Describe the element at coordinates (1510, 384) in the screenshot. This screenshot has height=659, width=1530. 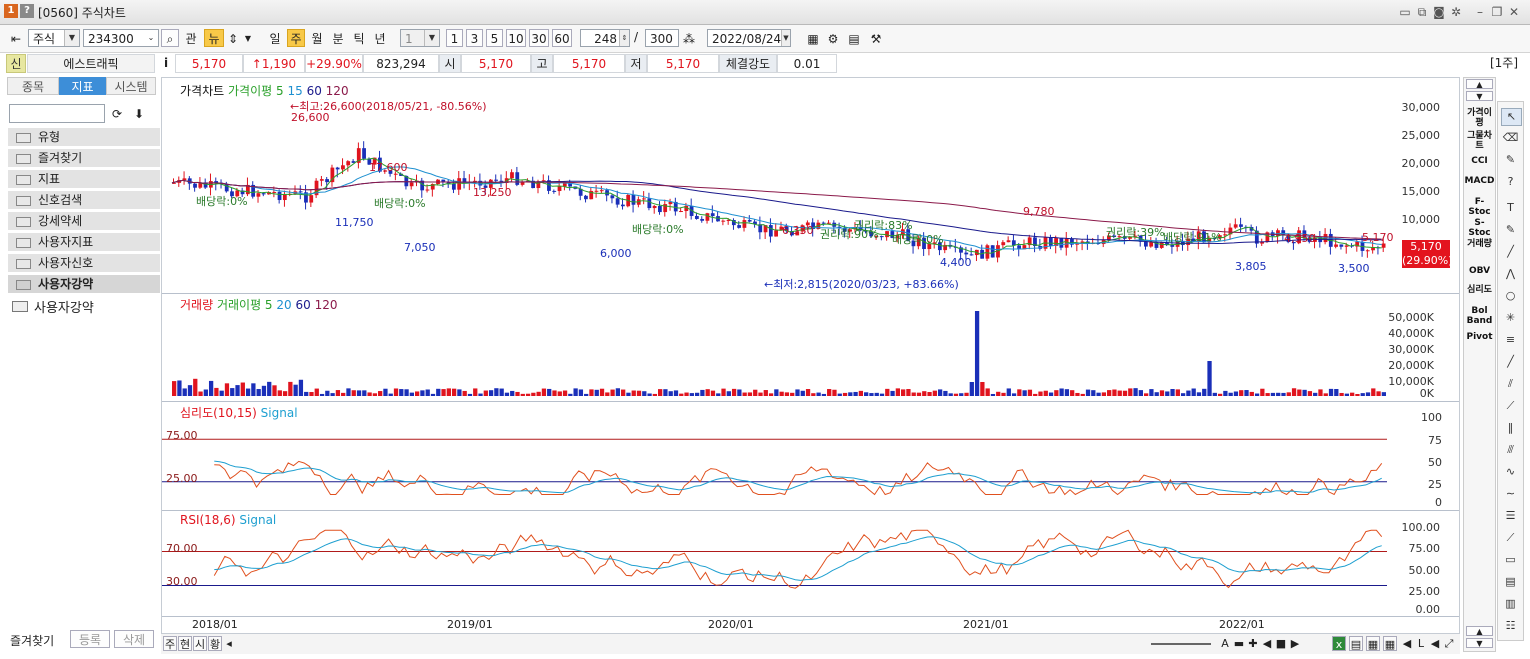
I see `fan-icon: ⫽` at that location.